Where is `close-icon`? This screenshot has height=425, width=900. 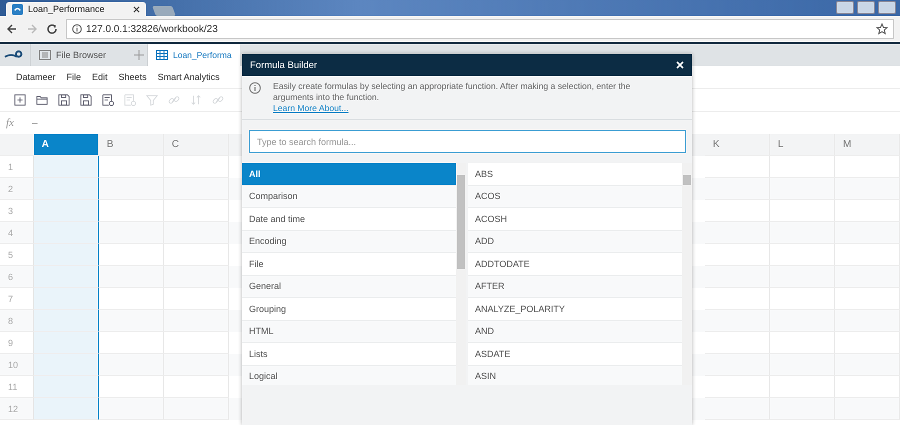 close-icon is located at coordinates (136, 9).